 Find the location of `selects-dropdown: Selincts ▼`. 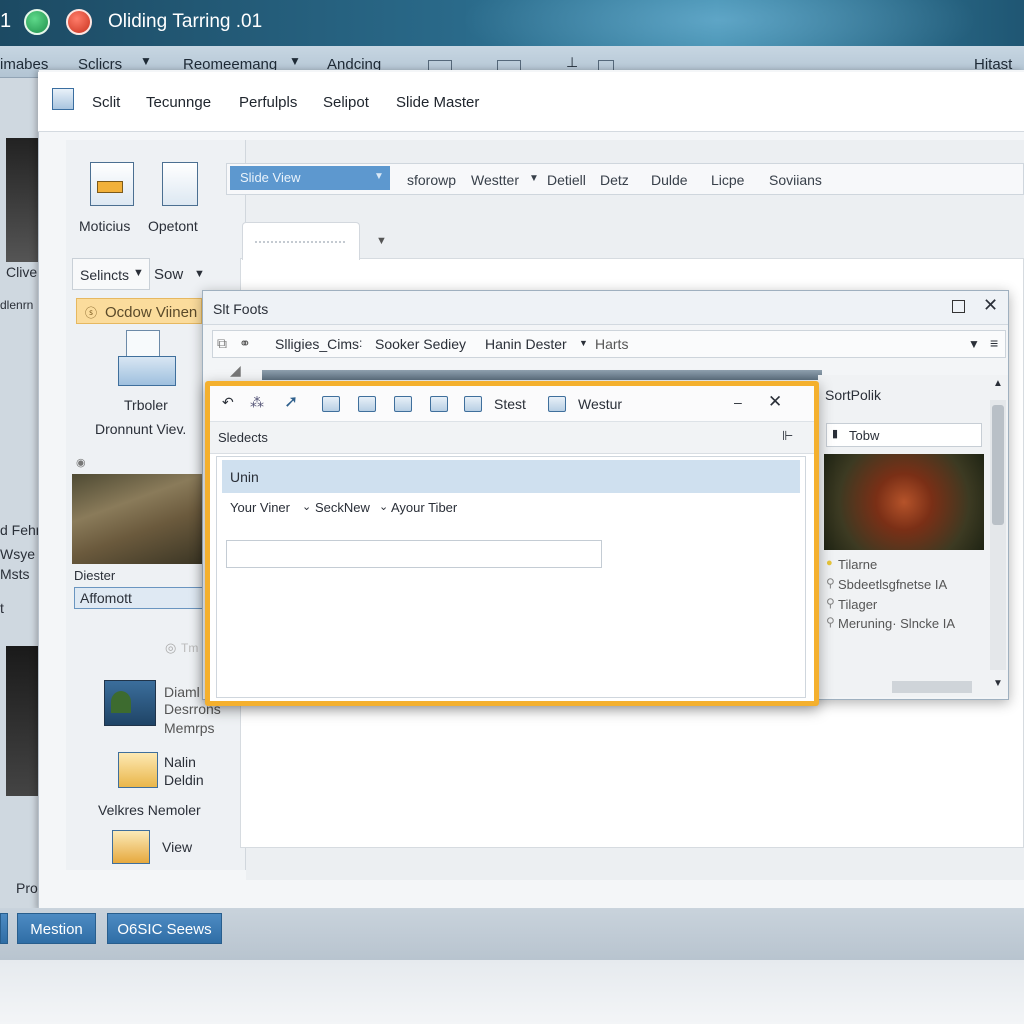

selects-dropdown: Selincts ▼ is located at coordinates (111, 274).